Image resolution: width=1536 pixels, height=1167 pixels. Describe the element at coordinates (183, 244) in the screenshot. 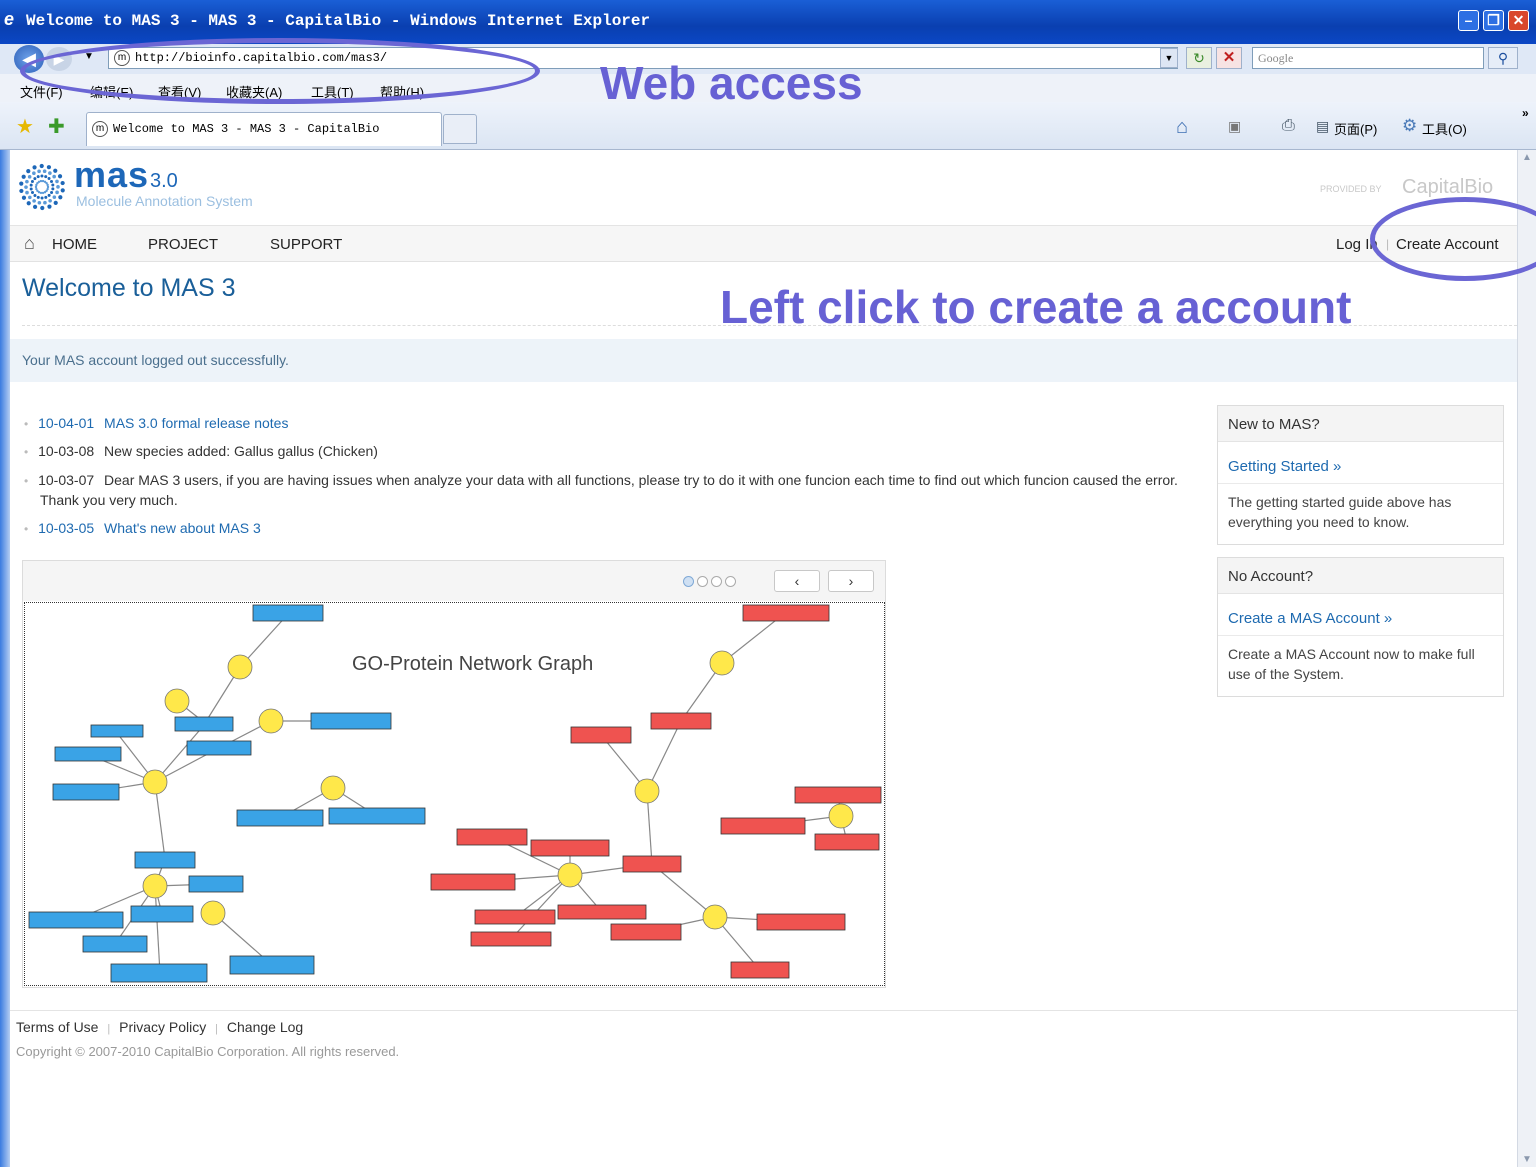

I see `nav-project: PROJECT` at that location.